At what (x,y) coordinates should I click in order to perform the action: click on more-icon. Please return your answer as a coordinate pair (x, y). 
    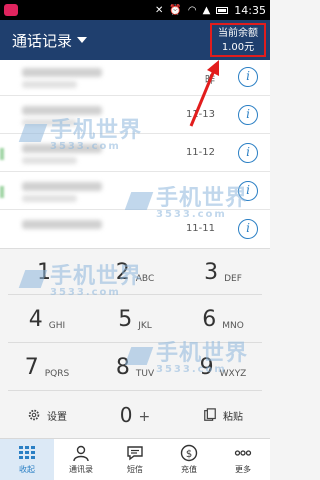
    Looking at the image, I should click on (243, 453).